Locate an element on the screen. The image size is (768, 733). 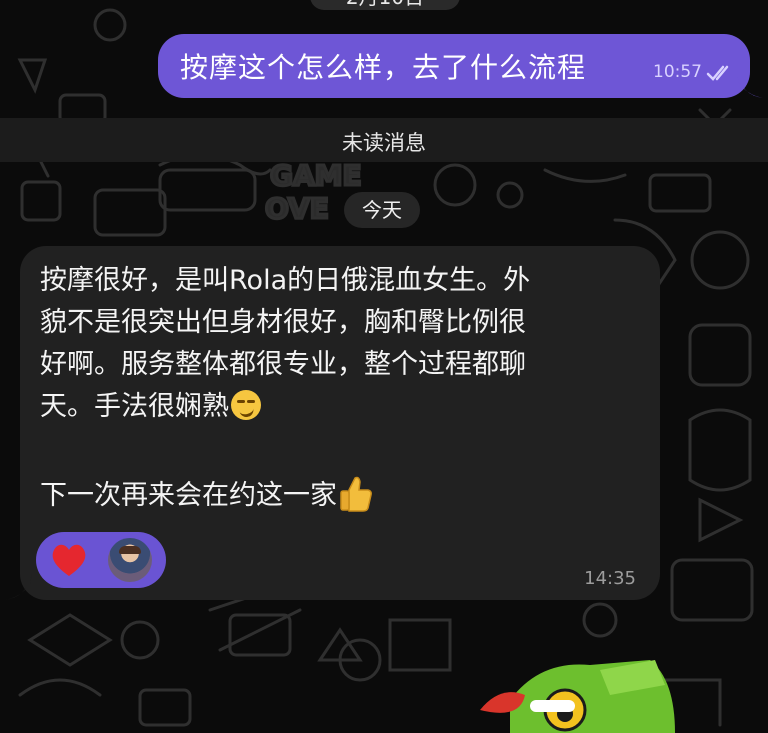
today-label: 今天 is located at coordinates (382, 210).